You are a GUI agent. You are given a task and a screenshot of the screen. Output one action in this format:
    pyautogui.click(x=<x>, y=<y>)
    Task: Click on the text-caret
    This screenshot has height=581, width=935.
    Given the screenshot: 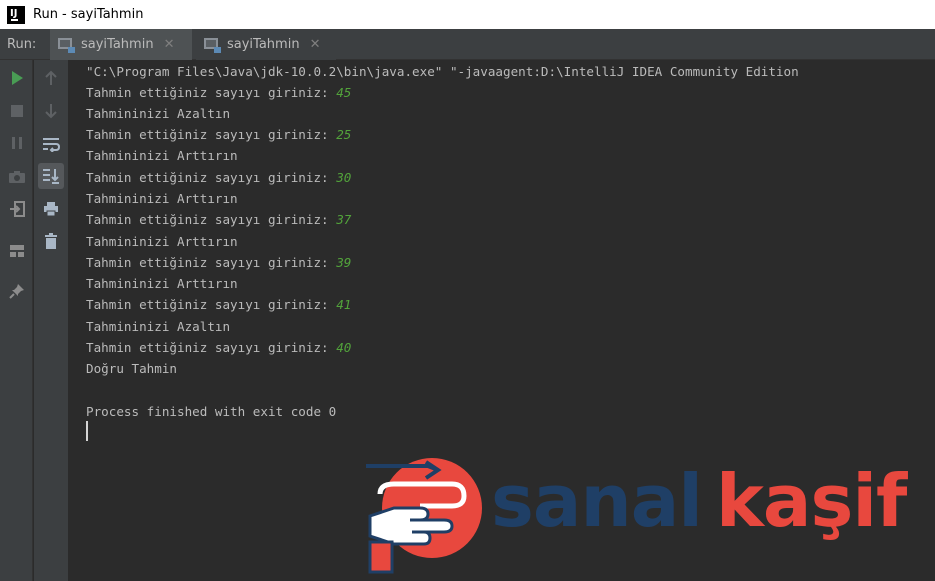 What is the action you would take?
    pyautogui.click(x=87, y=431)
    